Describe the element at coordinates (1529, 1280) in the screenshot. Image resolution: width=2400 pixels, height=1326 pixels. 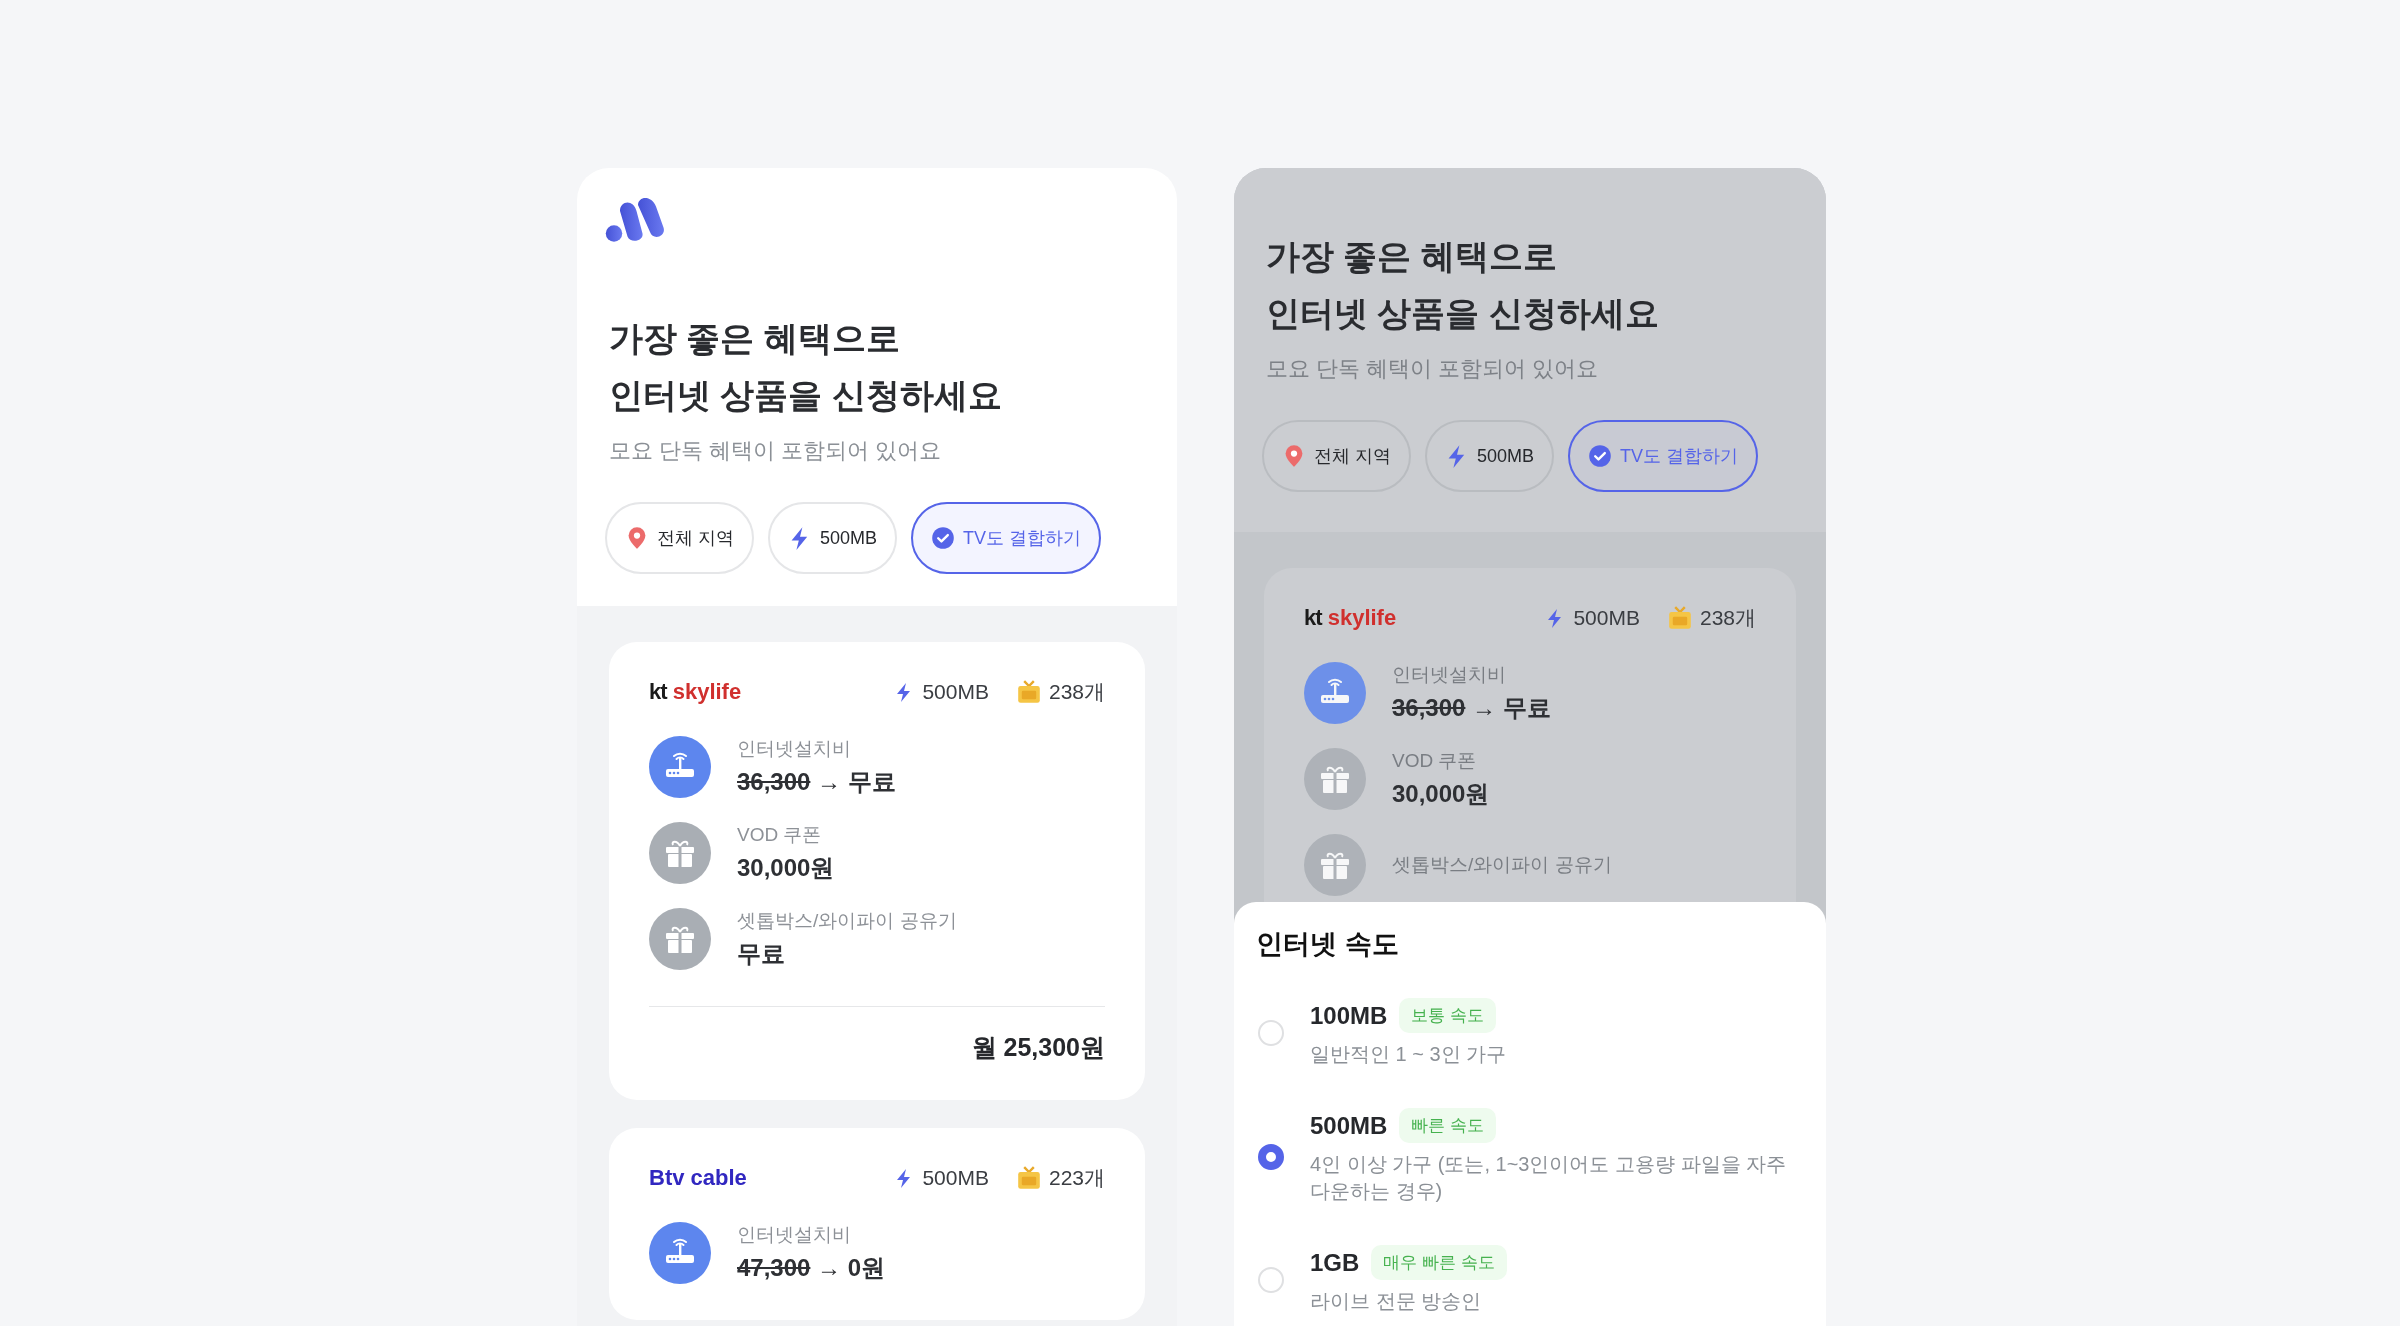
I see `speed-option: 1GB 매우 빠른 속도 라이브 전문 방송인` at that location.